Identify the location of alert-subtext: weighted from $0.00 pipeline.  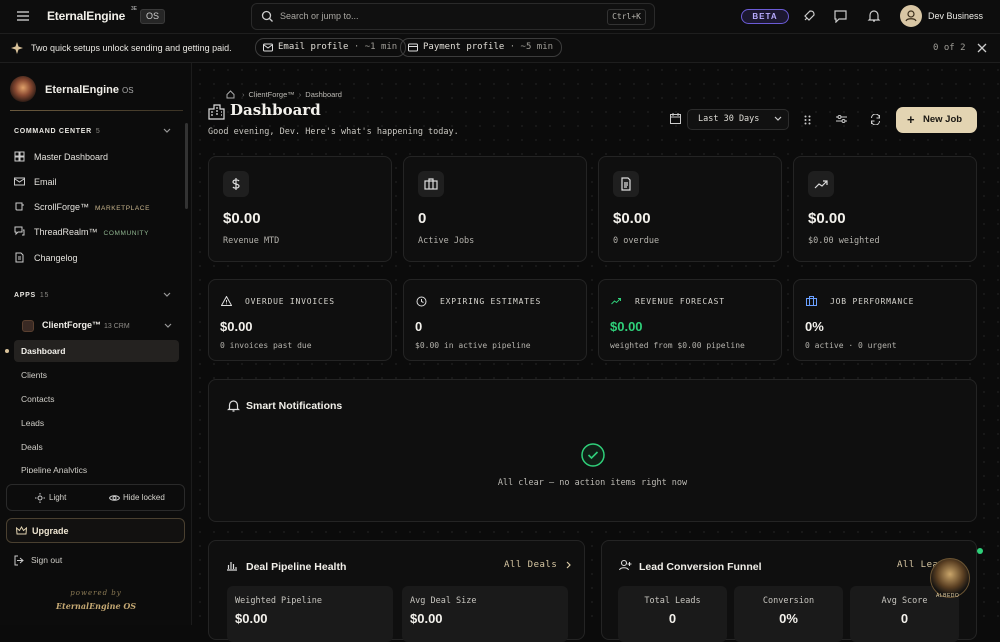
(677, 345).